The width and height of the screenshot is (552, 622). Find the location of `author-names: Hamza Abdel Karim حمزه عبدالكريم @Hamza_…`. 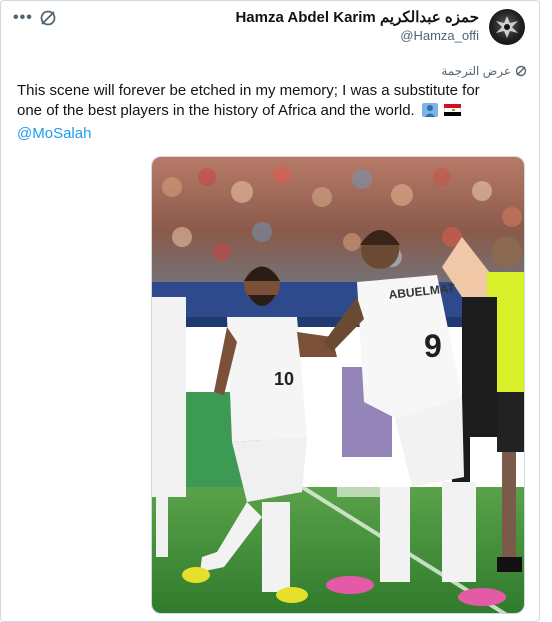

author-names: Hamza Abdel Karim حمزه عبدالكريم @Hamza_… is located at coordinates (357, 27).